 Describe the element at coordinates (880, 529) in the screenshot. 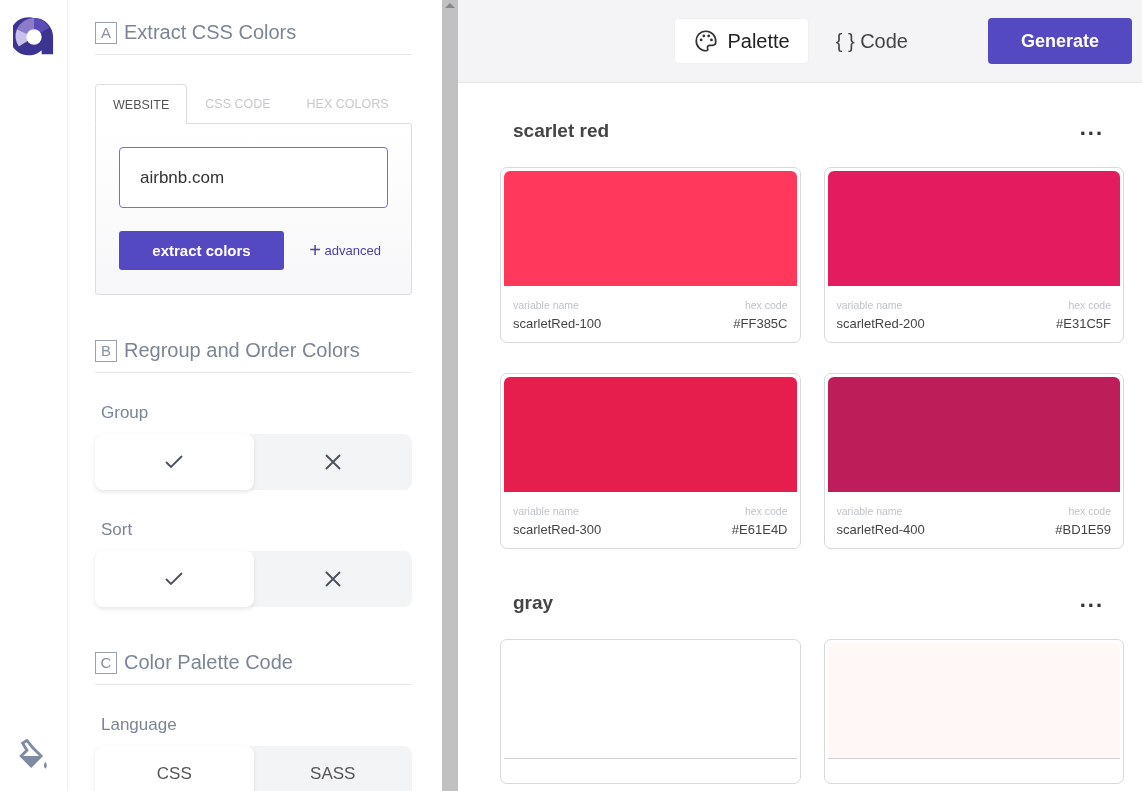

I see `variable-name: scarletRed-400` at that location.